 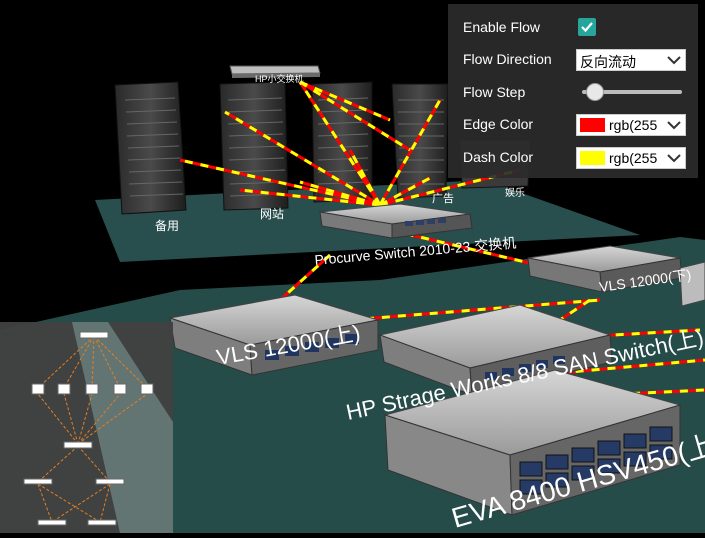 I want to click on edge-color-label: Edge Color, so click(x=498, y=124).